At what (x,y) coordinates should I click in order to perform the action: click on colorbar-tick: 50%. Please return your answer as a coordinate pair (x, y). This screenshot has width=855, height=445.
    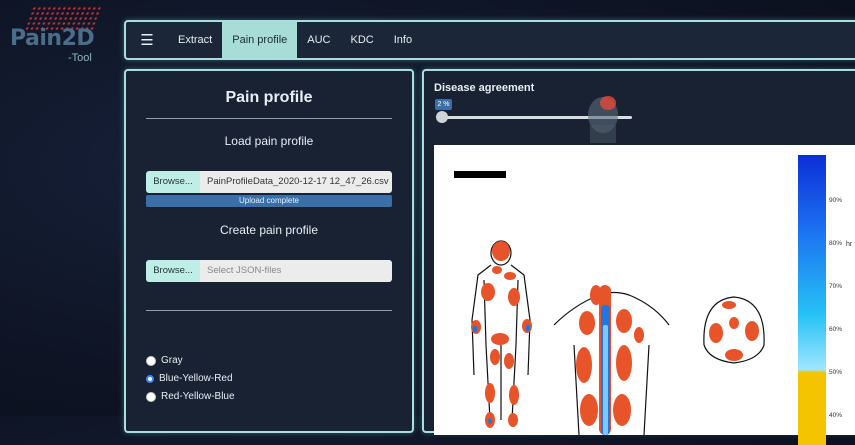
    Looking at the image, I should click on (836, 372).